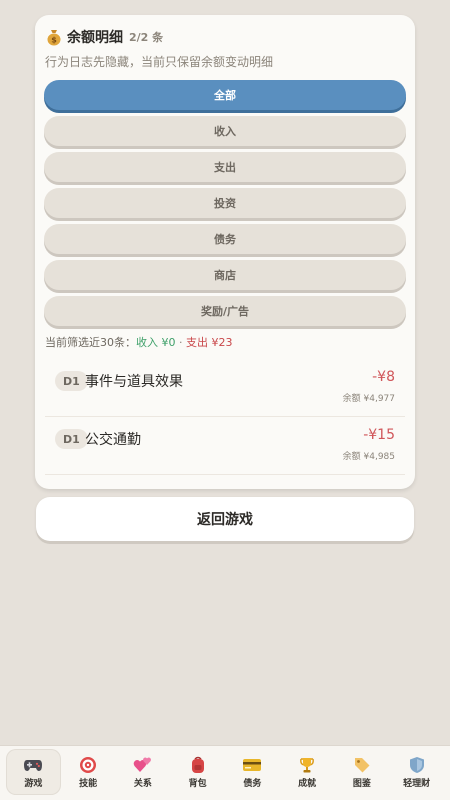 The image size is (450, 800). I want to click on credit-card-icon, so click(252, 765).